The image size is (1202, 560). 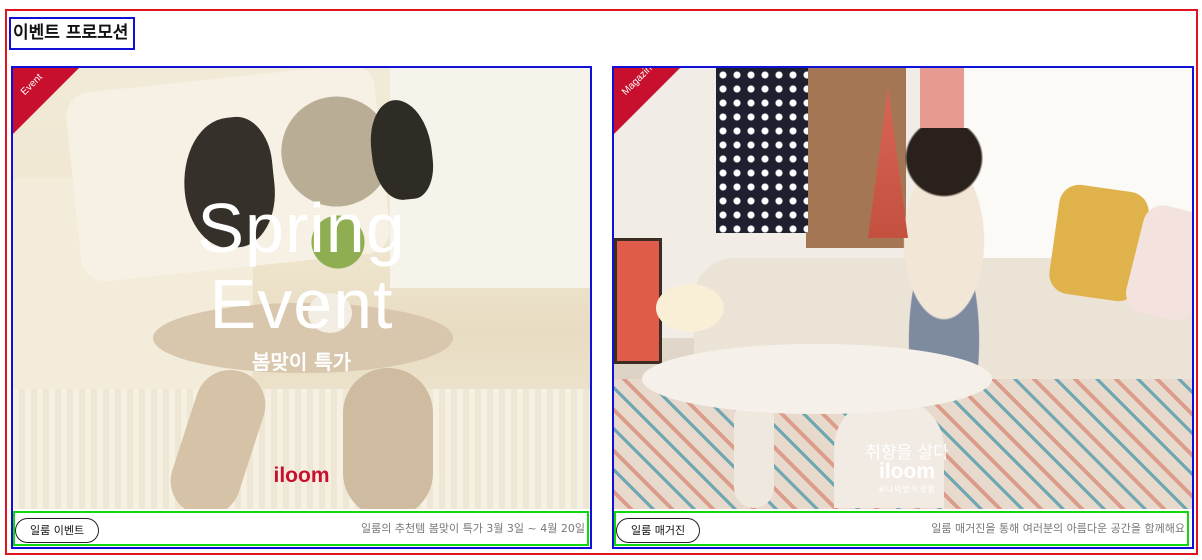 What do you see at coordinates (46, 101) in the screenshot?
I see `event-ribbon` at bounding box center [46, 101].